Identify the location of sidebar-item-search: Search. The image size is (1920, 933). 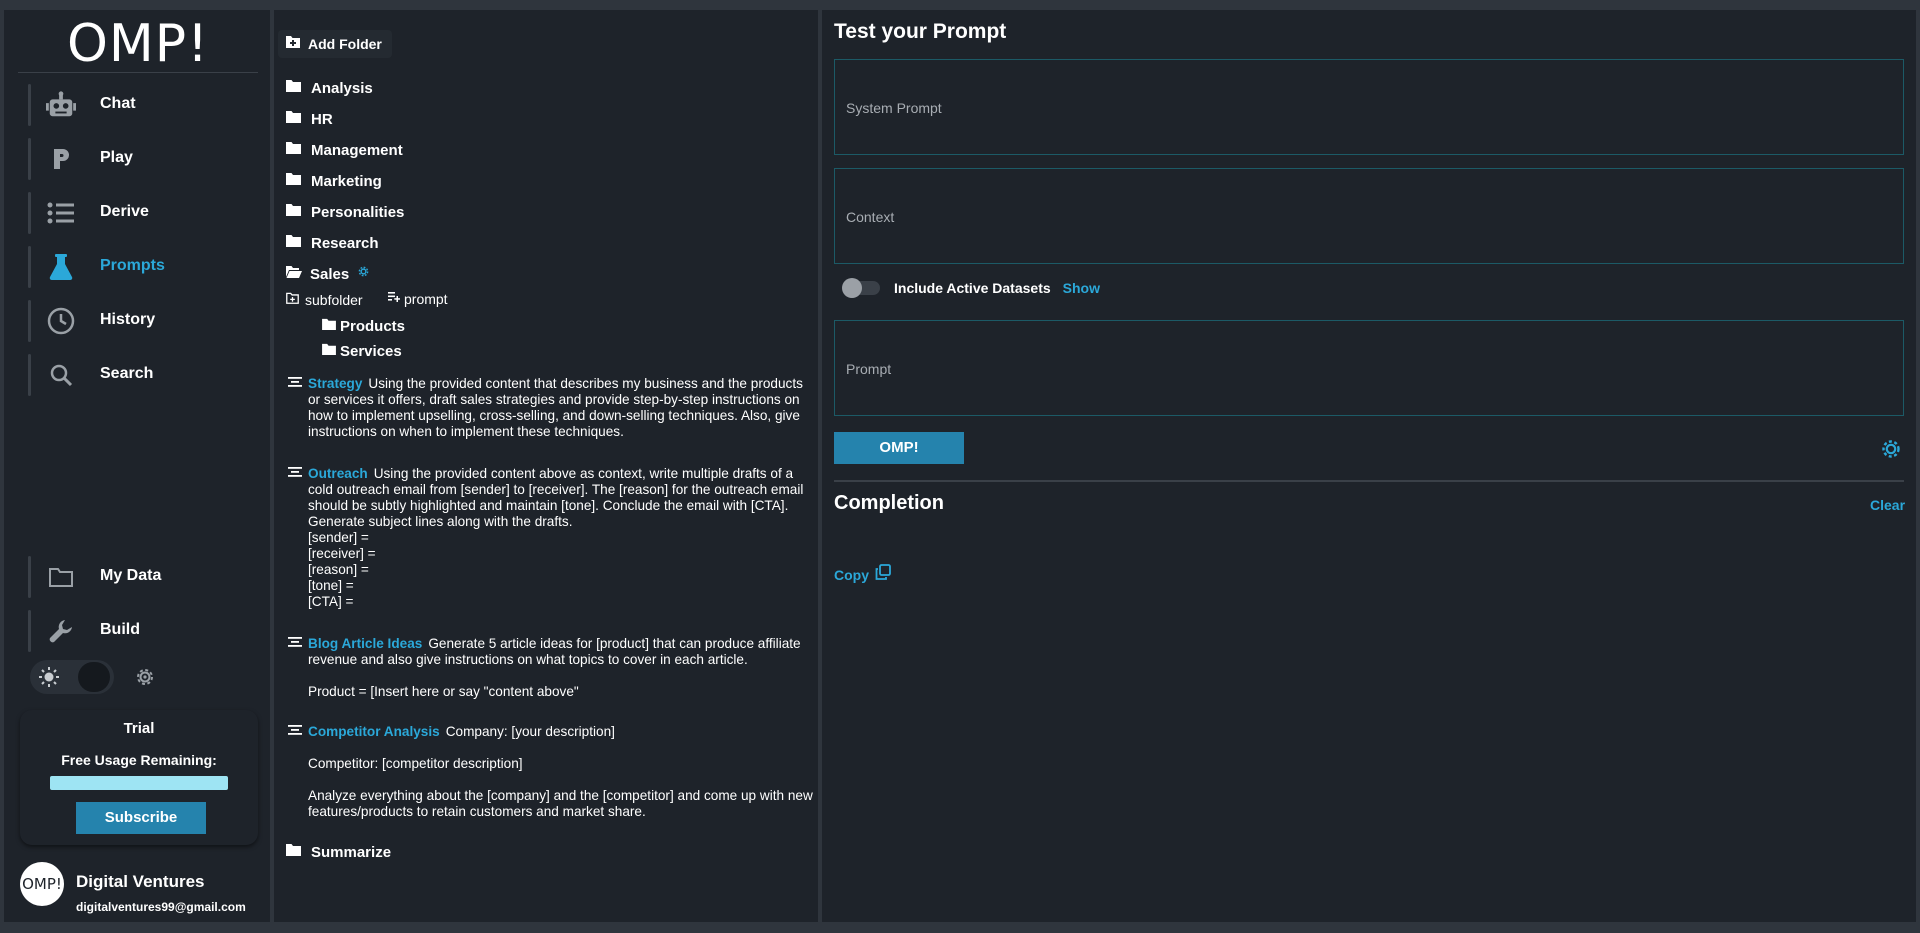
(143, 375).